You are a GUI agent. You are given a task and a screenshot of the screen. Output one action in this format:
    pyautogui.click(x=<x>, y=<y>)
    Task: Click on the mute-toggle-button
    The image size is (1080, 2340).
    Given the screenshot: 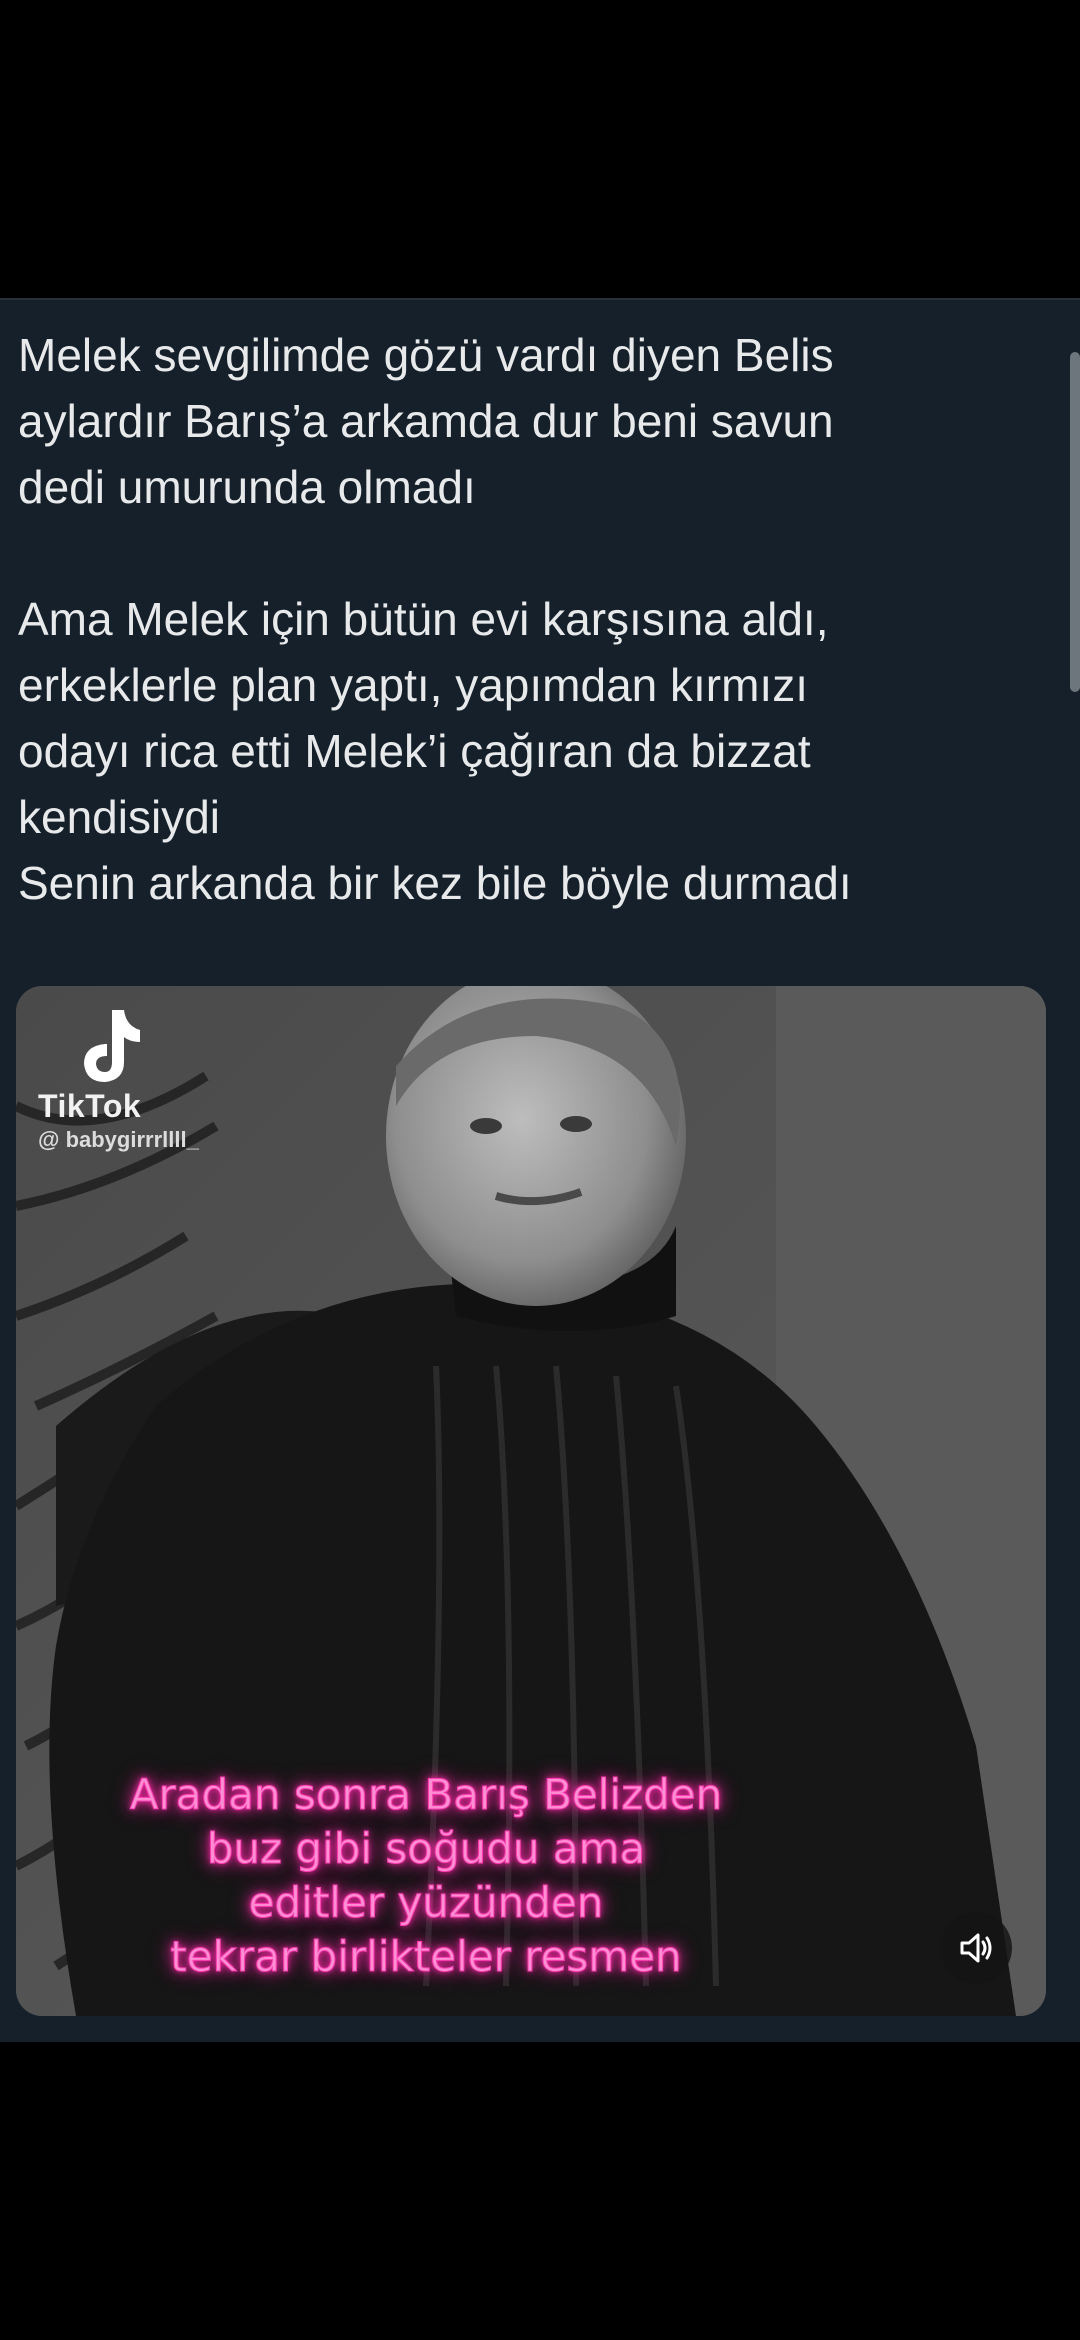 What is the action you would take?
    pyautogui.click(x=976, y=1948)
    